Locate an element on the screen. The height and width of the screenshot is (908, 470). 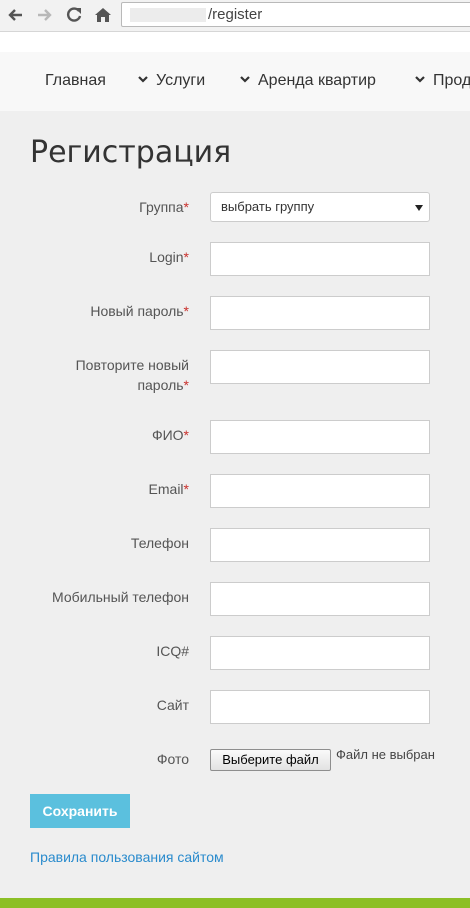
save-button: Сохранить is located at coordinates (80, 811).